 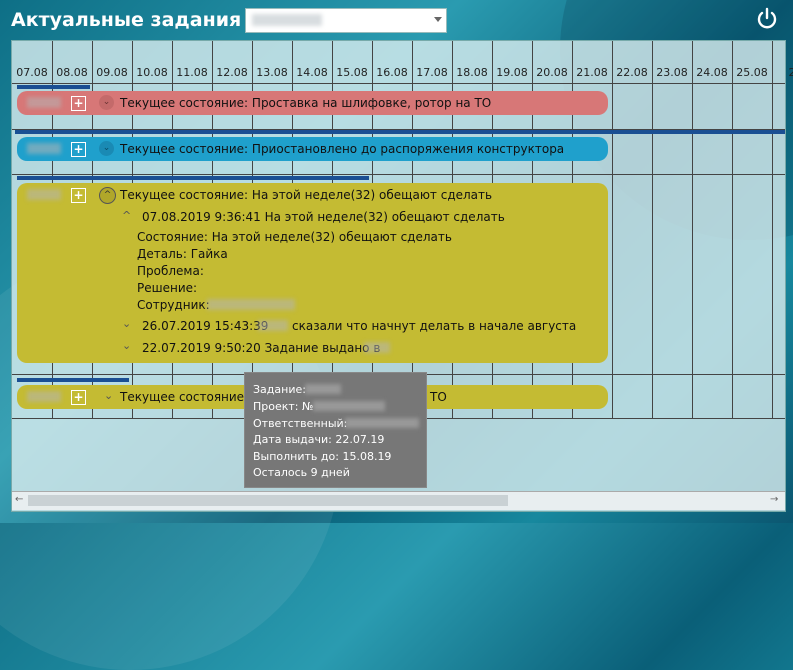 What do you see at coordinates (32, 72) in the screenshot?
I see `date-column-header: 07.08` at bounding box center [32, 72].